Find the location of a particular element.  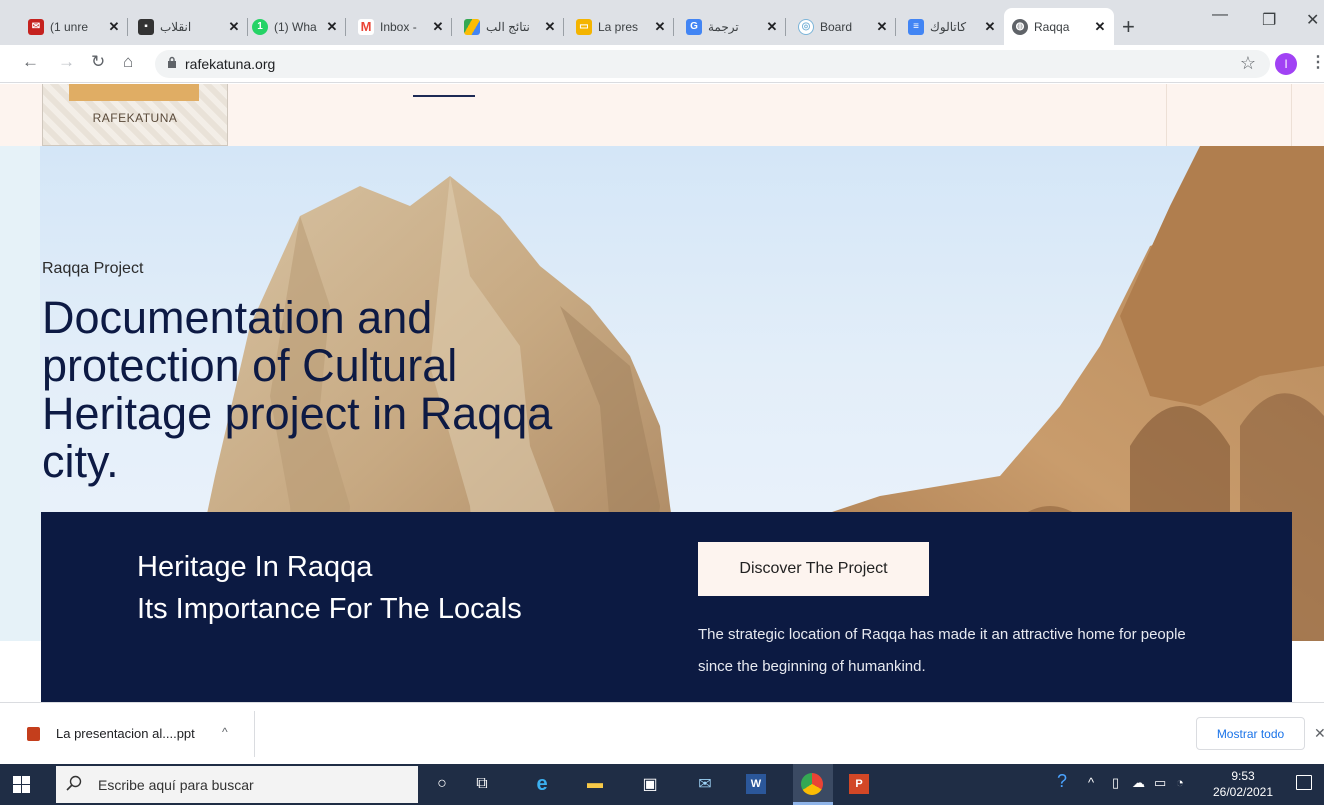

address-bar: rafekatuna.org ☆ is located at coordinates (712, 64).